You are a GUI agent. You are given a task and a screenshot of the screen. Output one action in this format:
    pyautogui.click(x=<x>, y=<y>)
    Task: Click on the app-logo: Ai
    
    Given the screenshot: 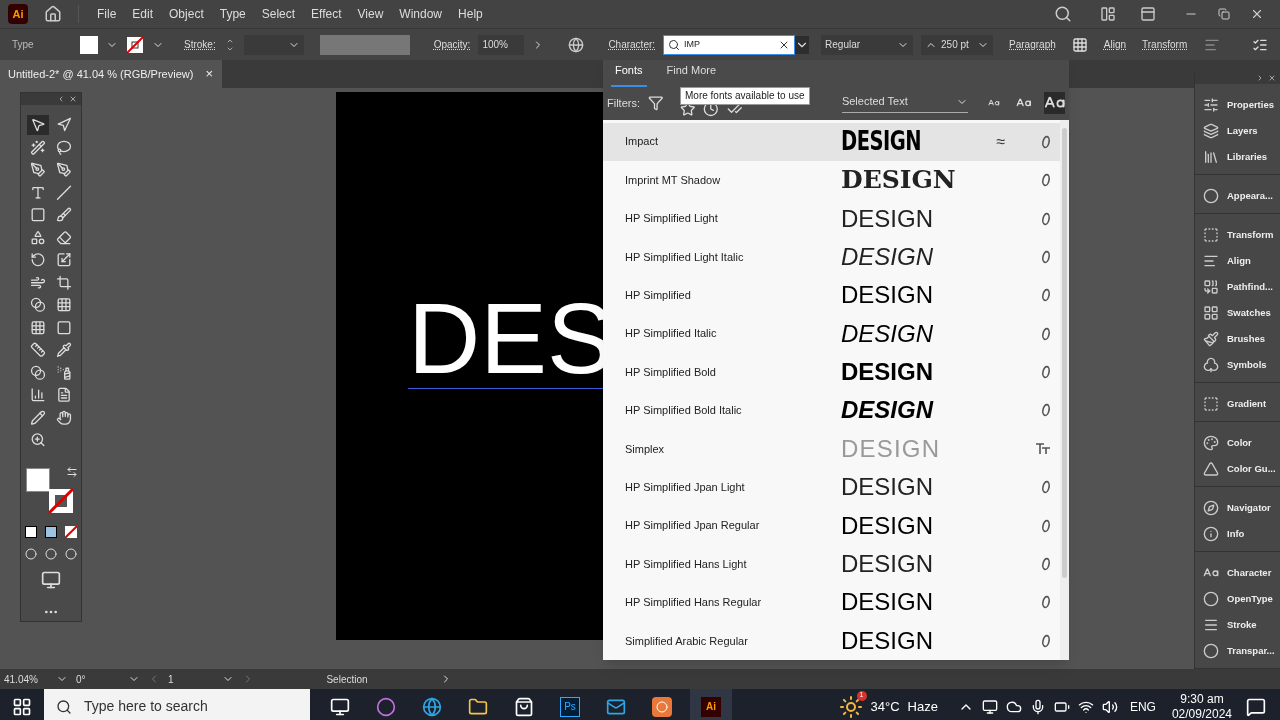 What is the action you would take?
    pyautogui.click(x=18, y=14)
    